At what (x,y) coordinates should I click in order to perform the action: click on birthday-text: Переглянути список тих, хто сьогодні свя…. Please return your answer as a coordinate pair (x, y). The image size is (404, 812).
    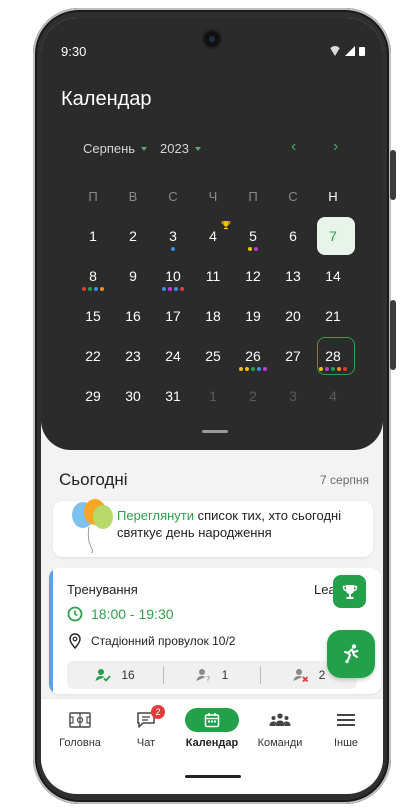
    Looking at the image, I should click on (242, 524).